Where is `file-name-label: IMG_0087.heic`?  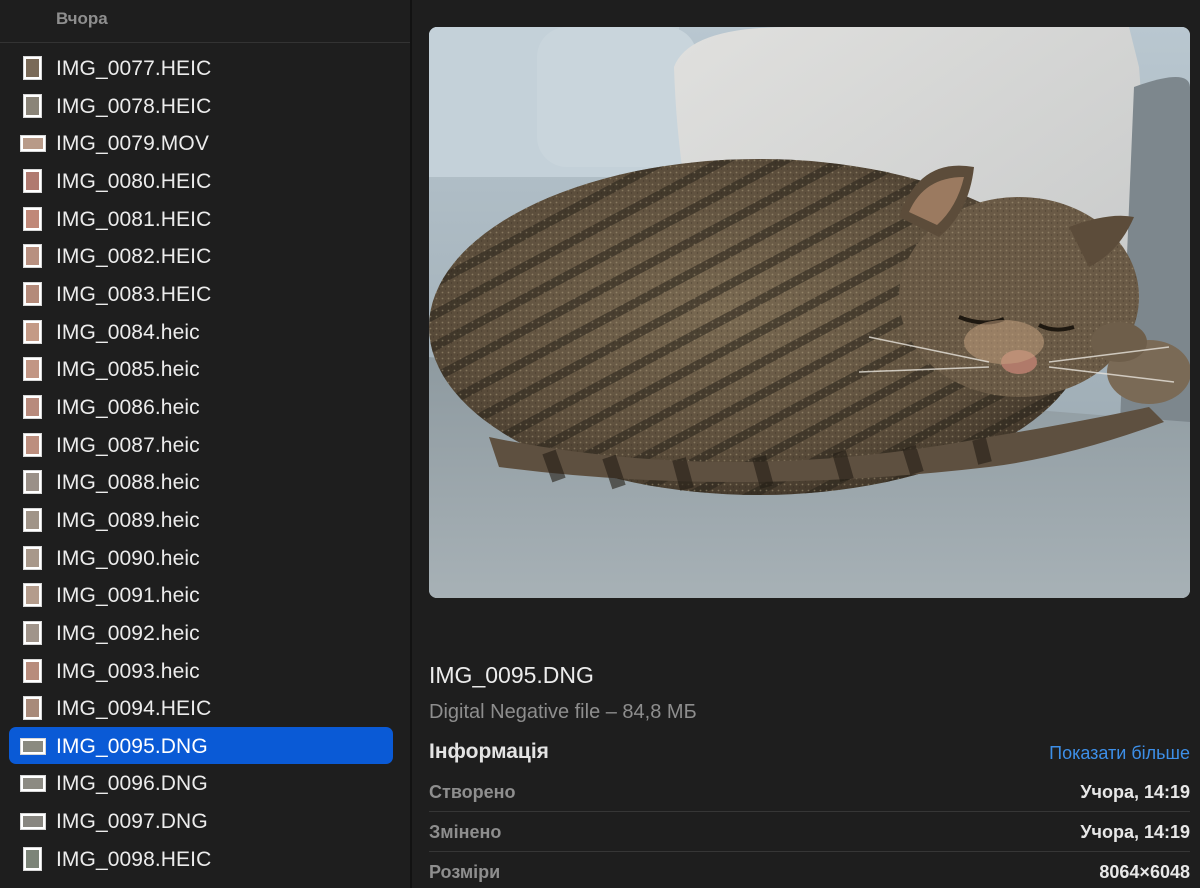 file-name-label: IMG_0087.heic is located at coordinates (128, 445).